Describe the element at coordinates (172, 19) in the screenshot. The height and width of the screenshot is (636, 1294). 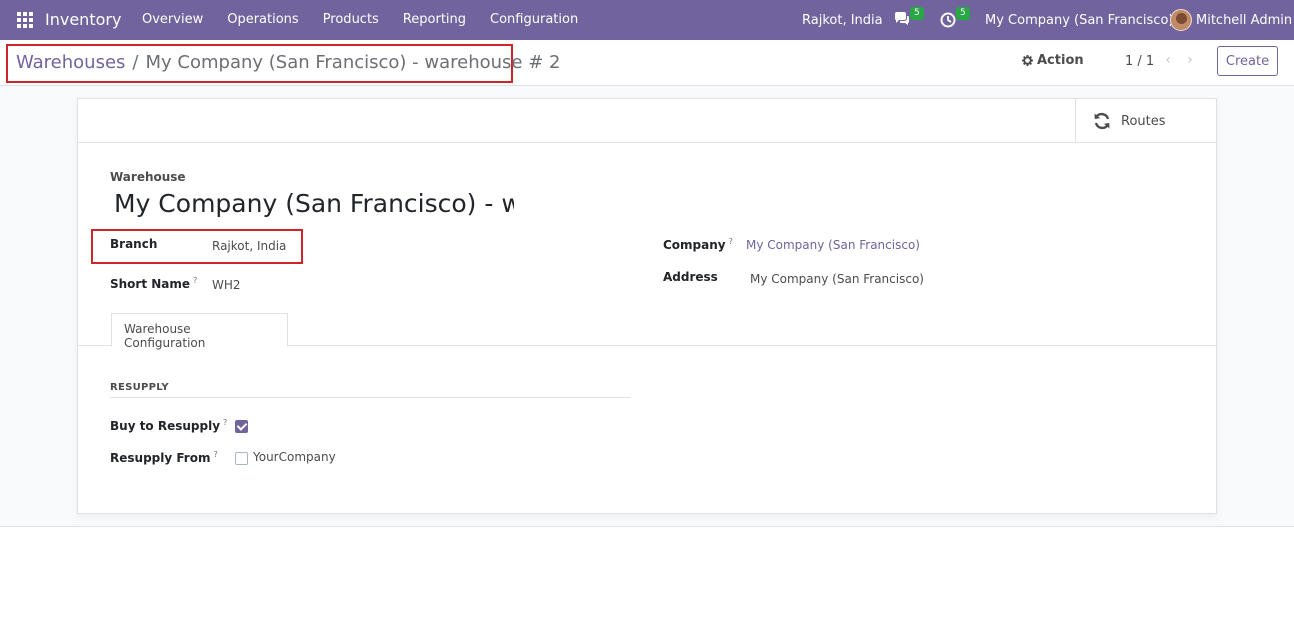
I see `menu-overview: Overview` at that location.